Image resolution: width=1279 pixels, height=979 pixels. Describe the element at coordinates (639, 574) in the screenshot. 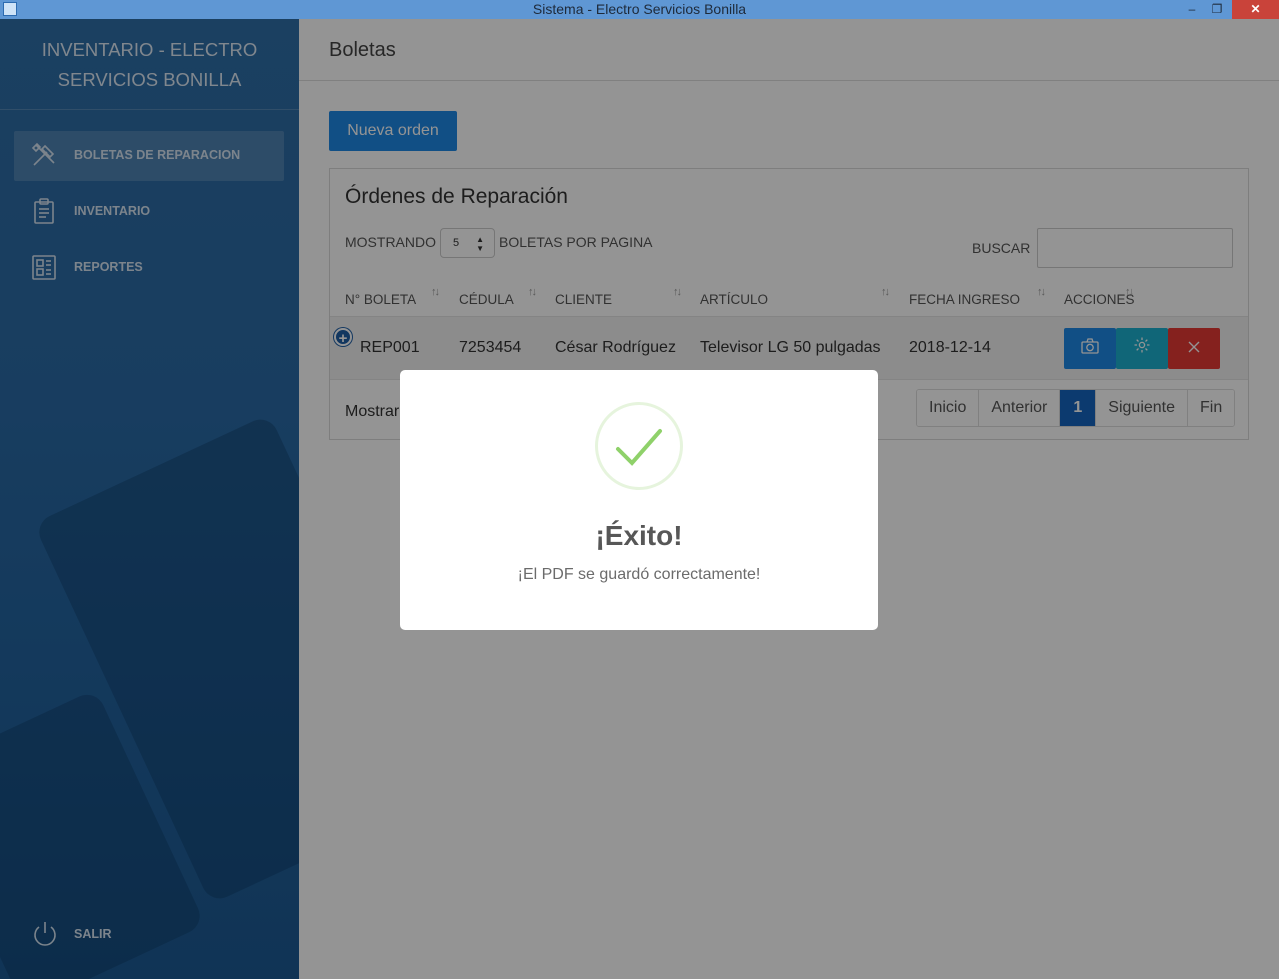

I see `modal-message: ¡El PDF se guardó correctamente!` at that location.